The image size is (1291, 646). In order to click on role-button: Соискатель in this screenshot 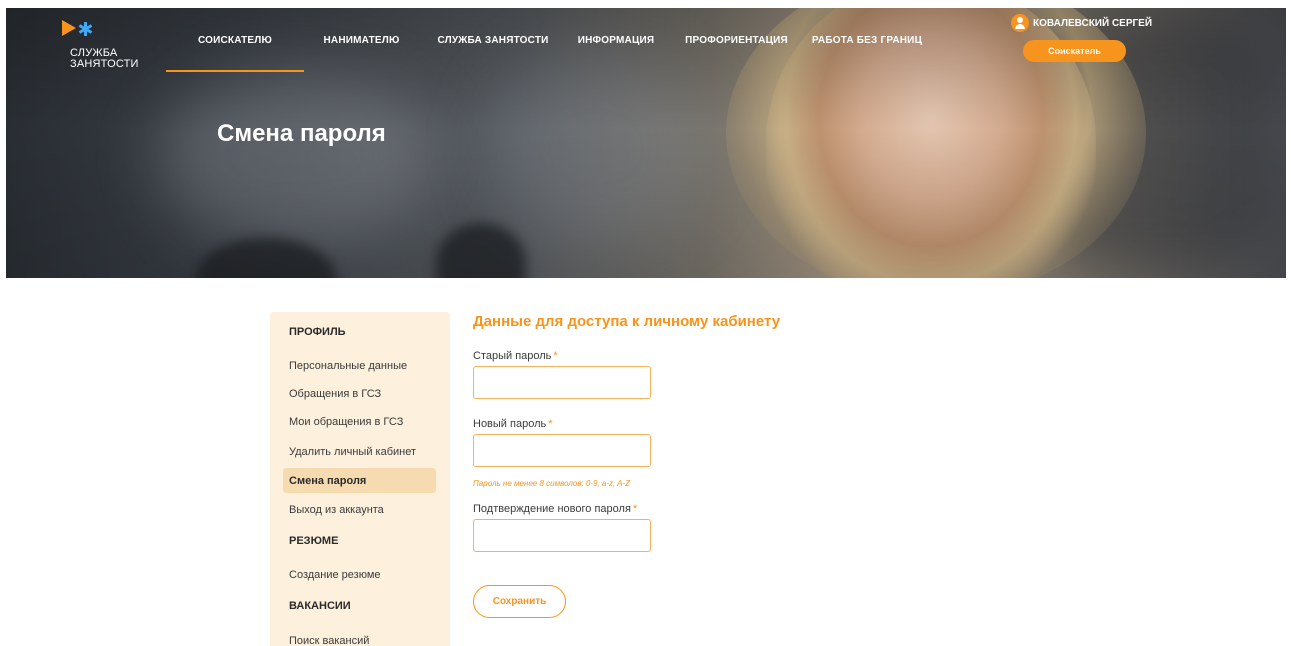, I will do `click(1074, 51)`.